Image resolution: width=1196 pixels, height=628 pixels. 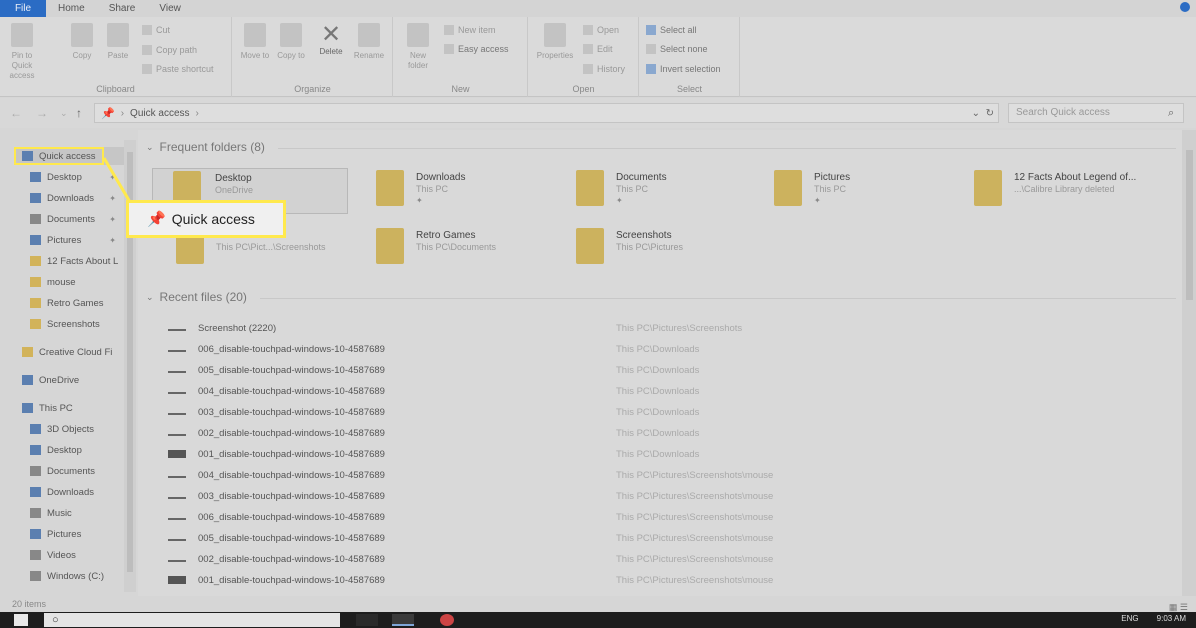 I want to click on nav-item-music: Music, so click(x=51, y=513).